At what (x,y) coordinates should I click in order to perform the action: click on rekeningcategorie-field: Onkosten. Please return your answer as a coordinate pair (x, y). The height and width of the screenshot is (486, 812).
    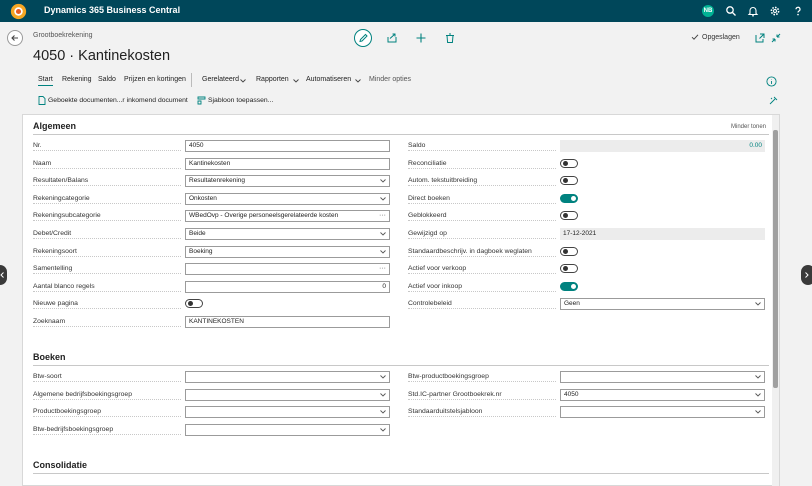
    Looking at the image, I should click on (287, 198).